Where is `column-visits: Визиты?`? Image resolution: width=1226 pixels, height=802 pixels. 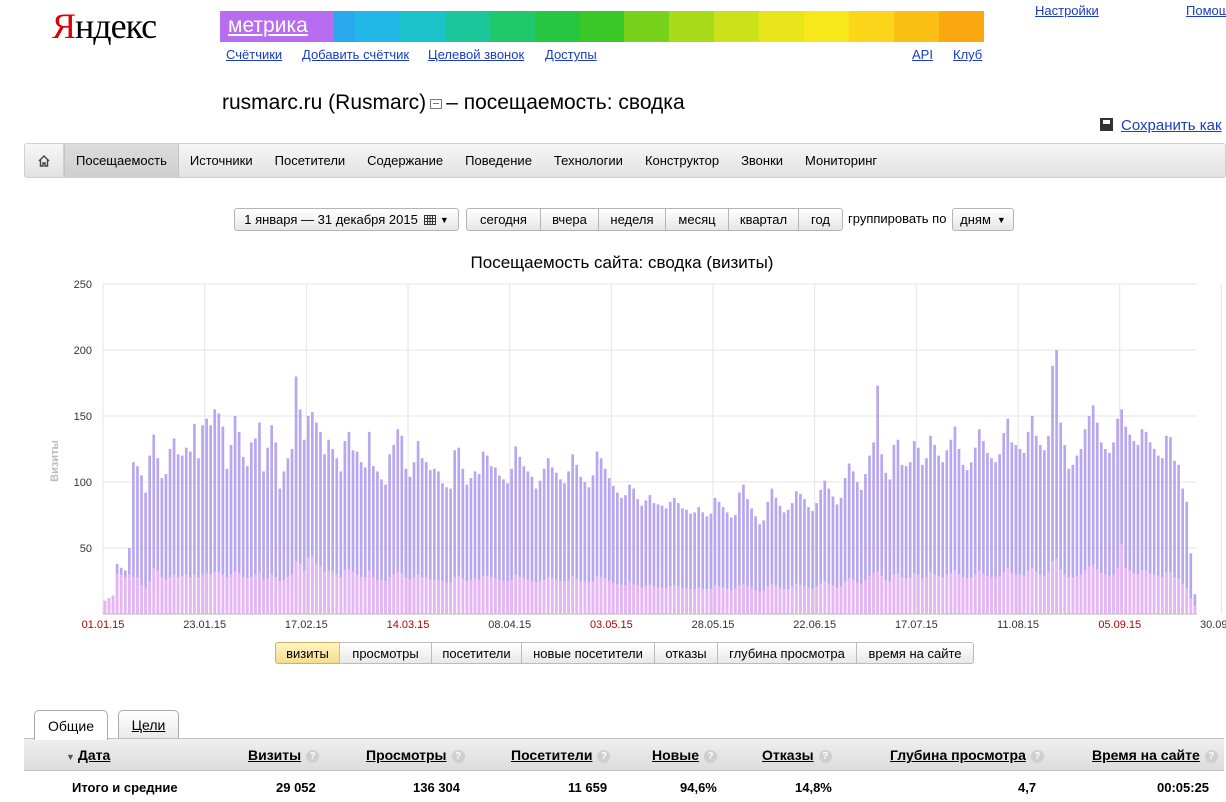 column-visits: Визиты? is located at coordinates (284, 755).